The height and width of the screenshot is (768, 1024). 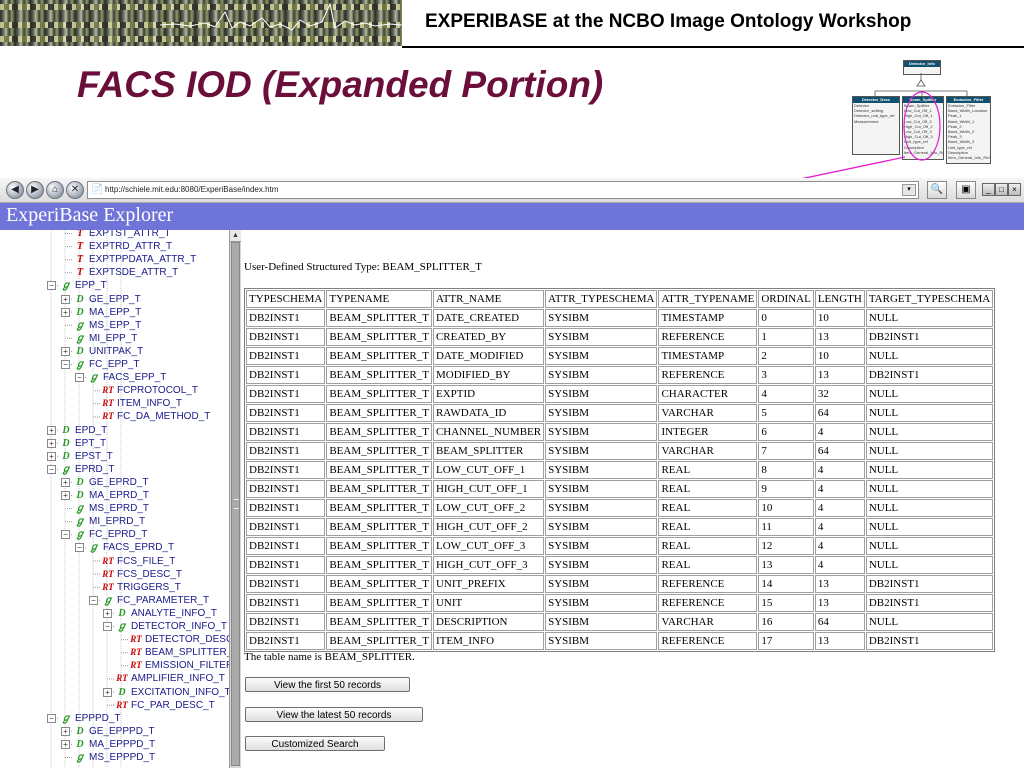 I want to click on view-latest-50-button: View the latest 50 records, so click(x=334, y=714).